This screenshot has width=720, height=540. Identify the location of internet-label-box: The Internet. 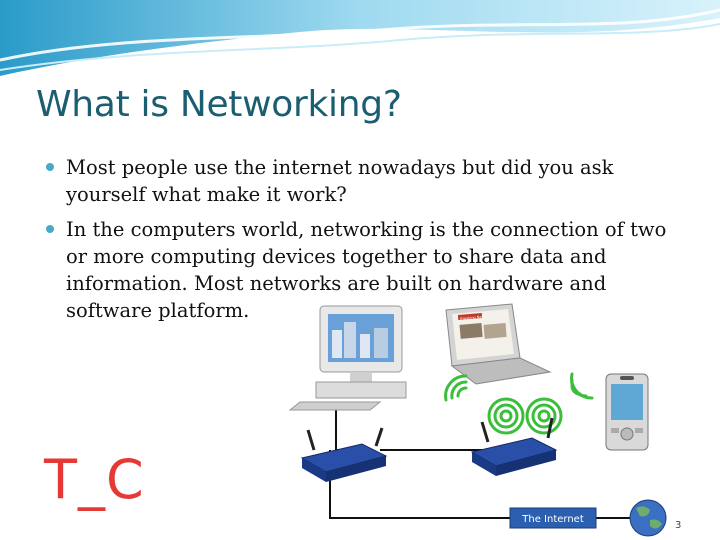
(553, 518).